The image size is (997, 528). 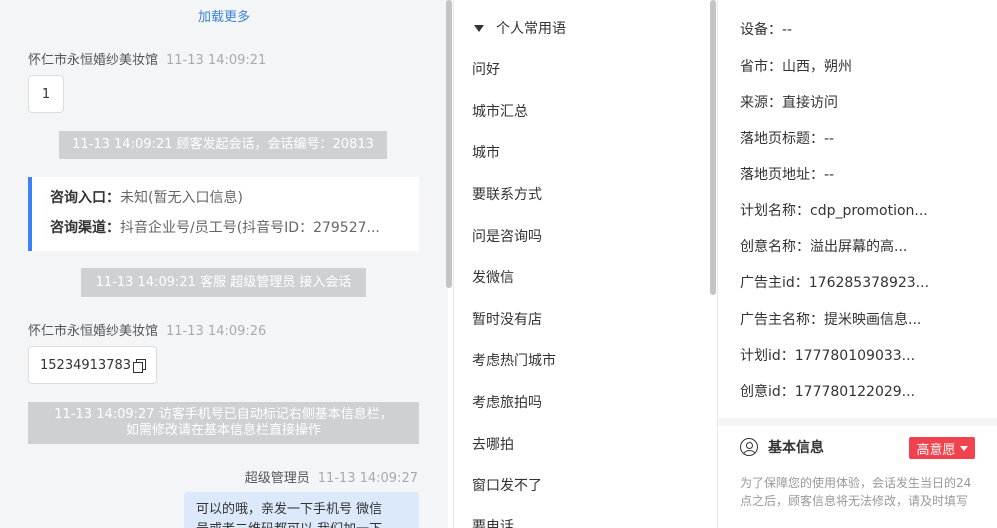 What do you see at coordinates (223, 282) in the screenshot?
I see `system-message: 11-13 14:09:21 客服 超级管理员 接入会话` at bounding box center [223, 282].